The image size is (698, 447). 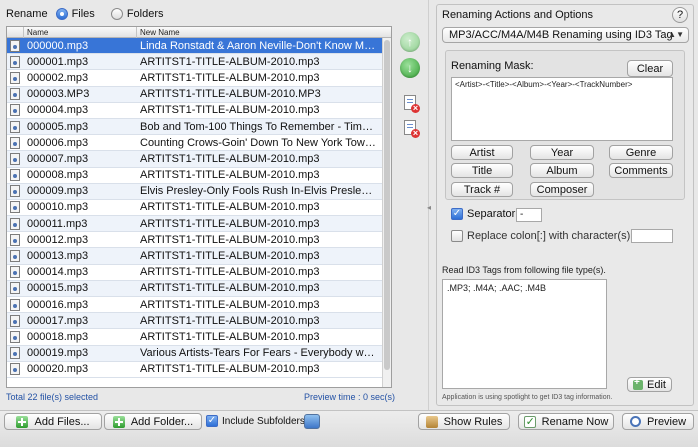 I want to click on move-down-button: ↓, so click(x=410, y=68).